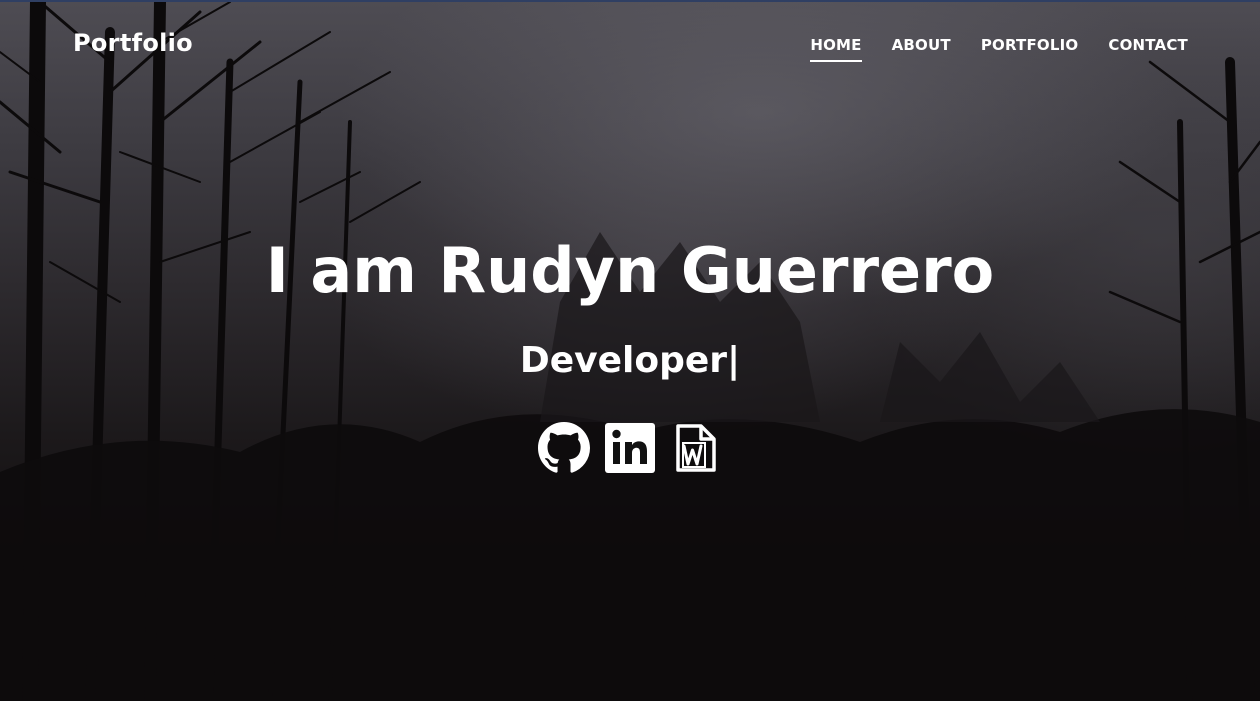 The image size is (1260, 701). I want to click on nav-link-contact: CONTACT, so click(1148, 49).